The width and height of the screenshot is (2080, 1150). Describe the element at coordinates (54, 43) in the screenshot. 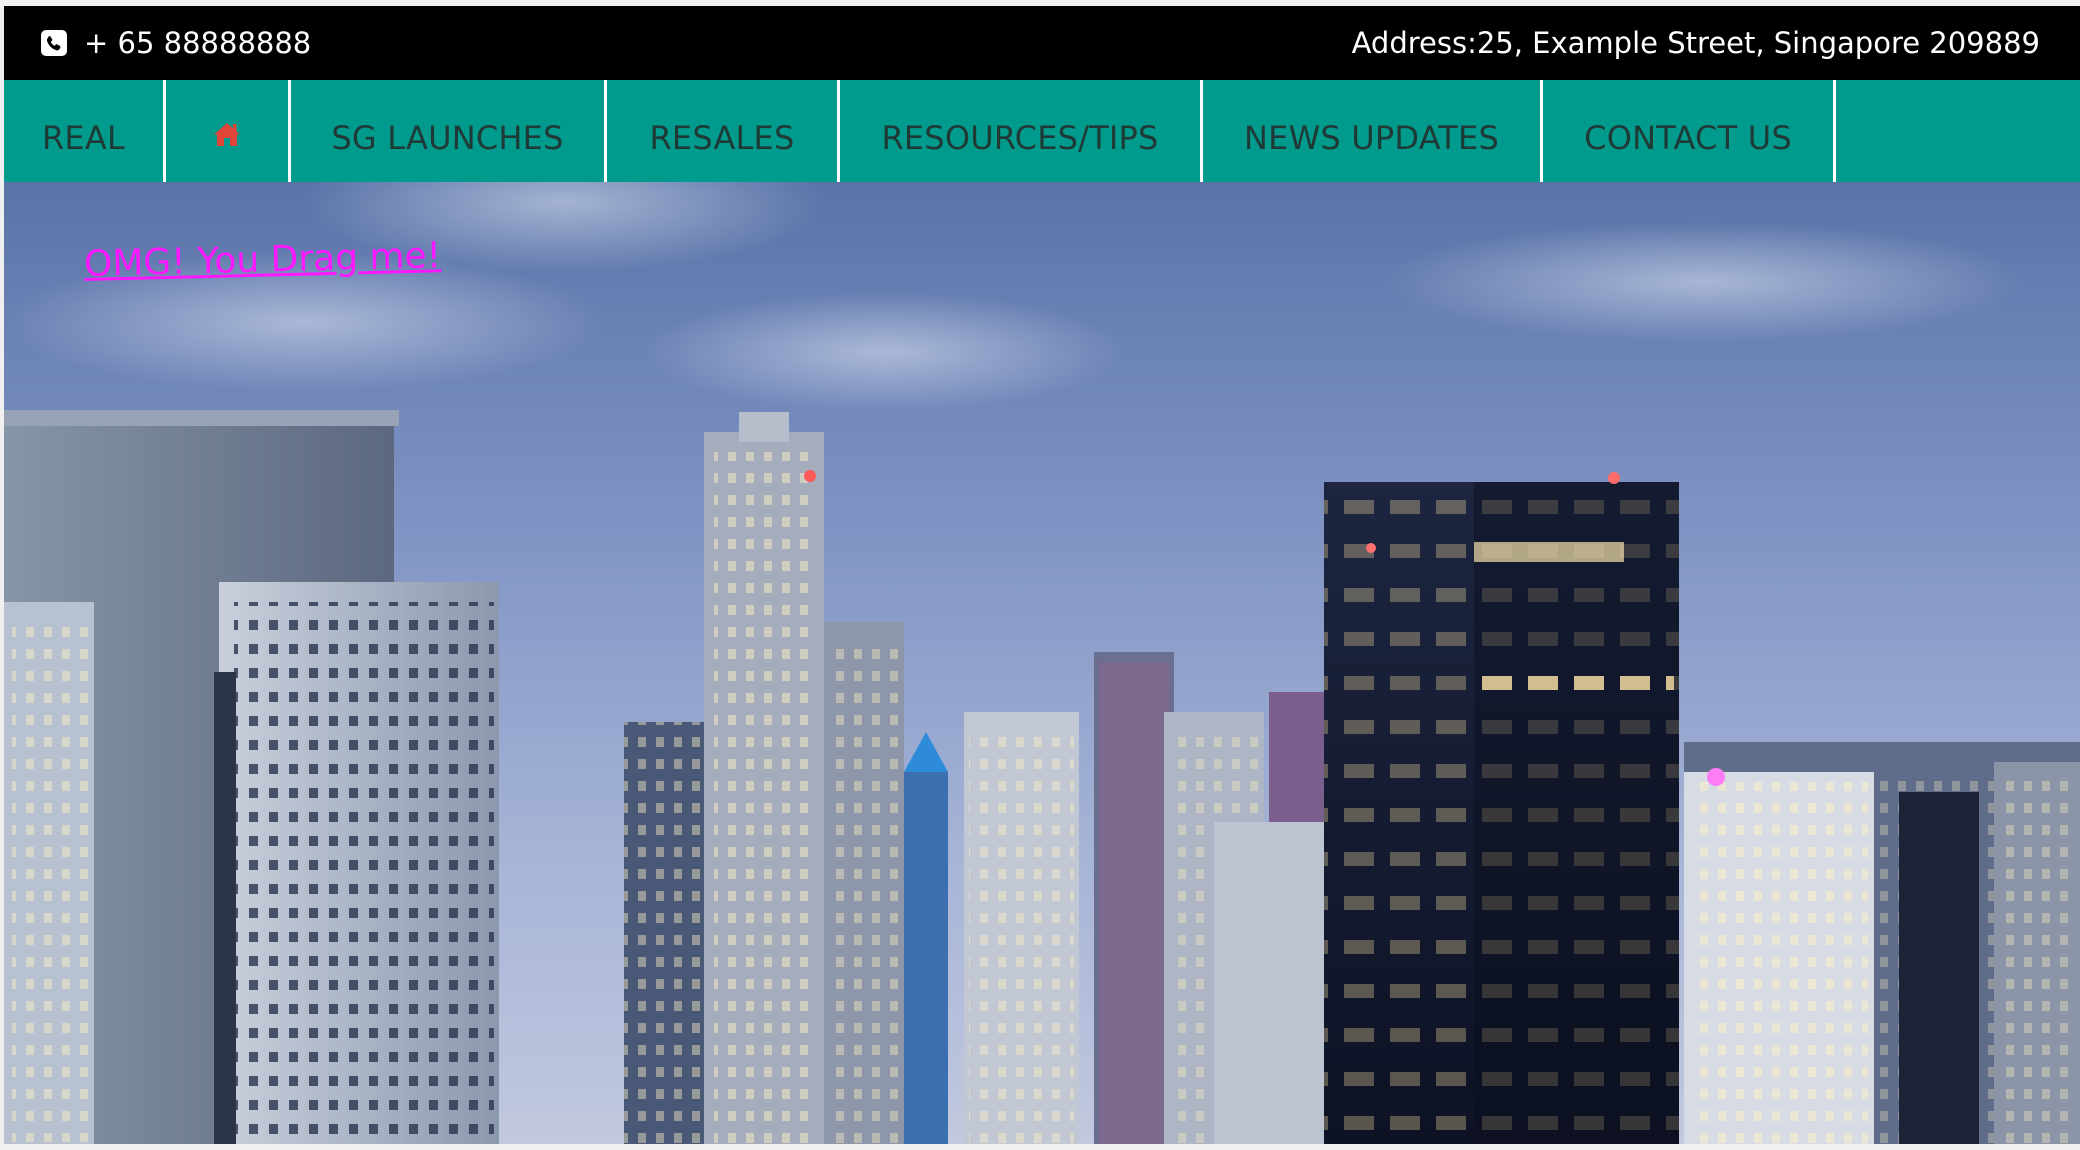

I see `phone-icon` at that location.